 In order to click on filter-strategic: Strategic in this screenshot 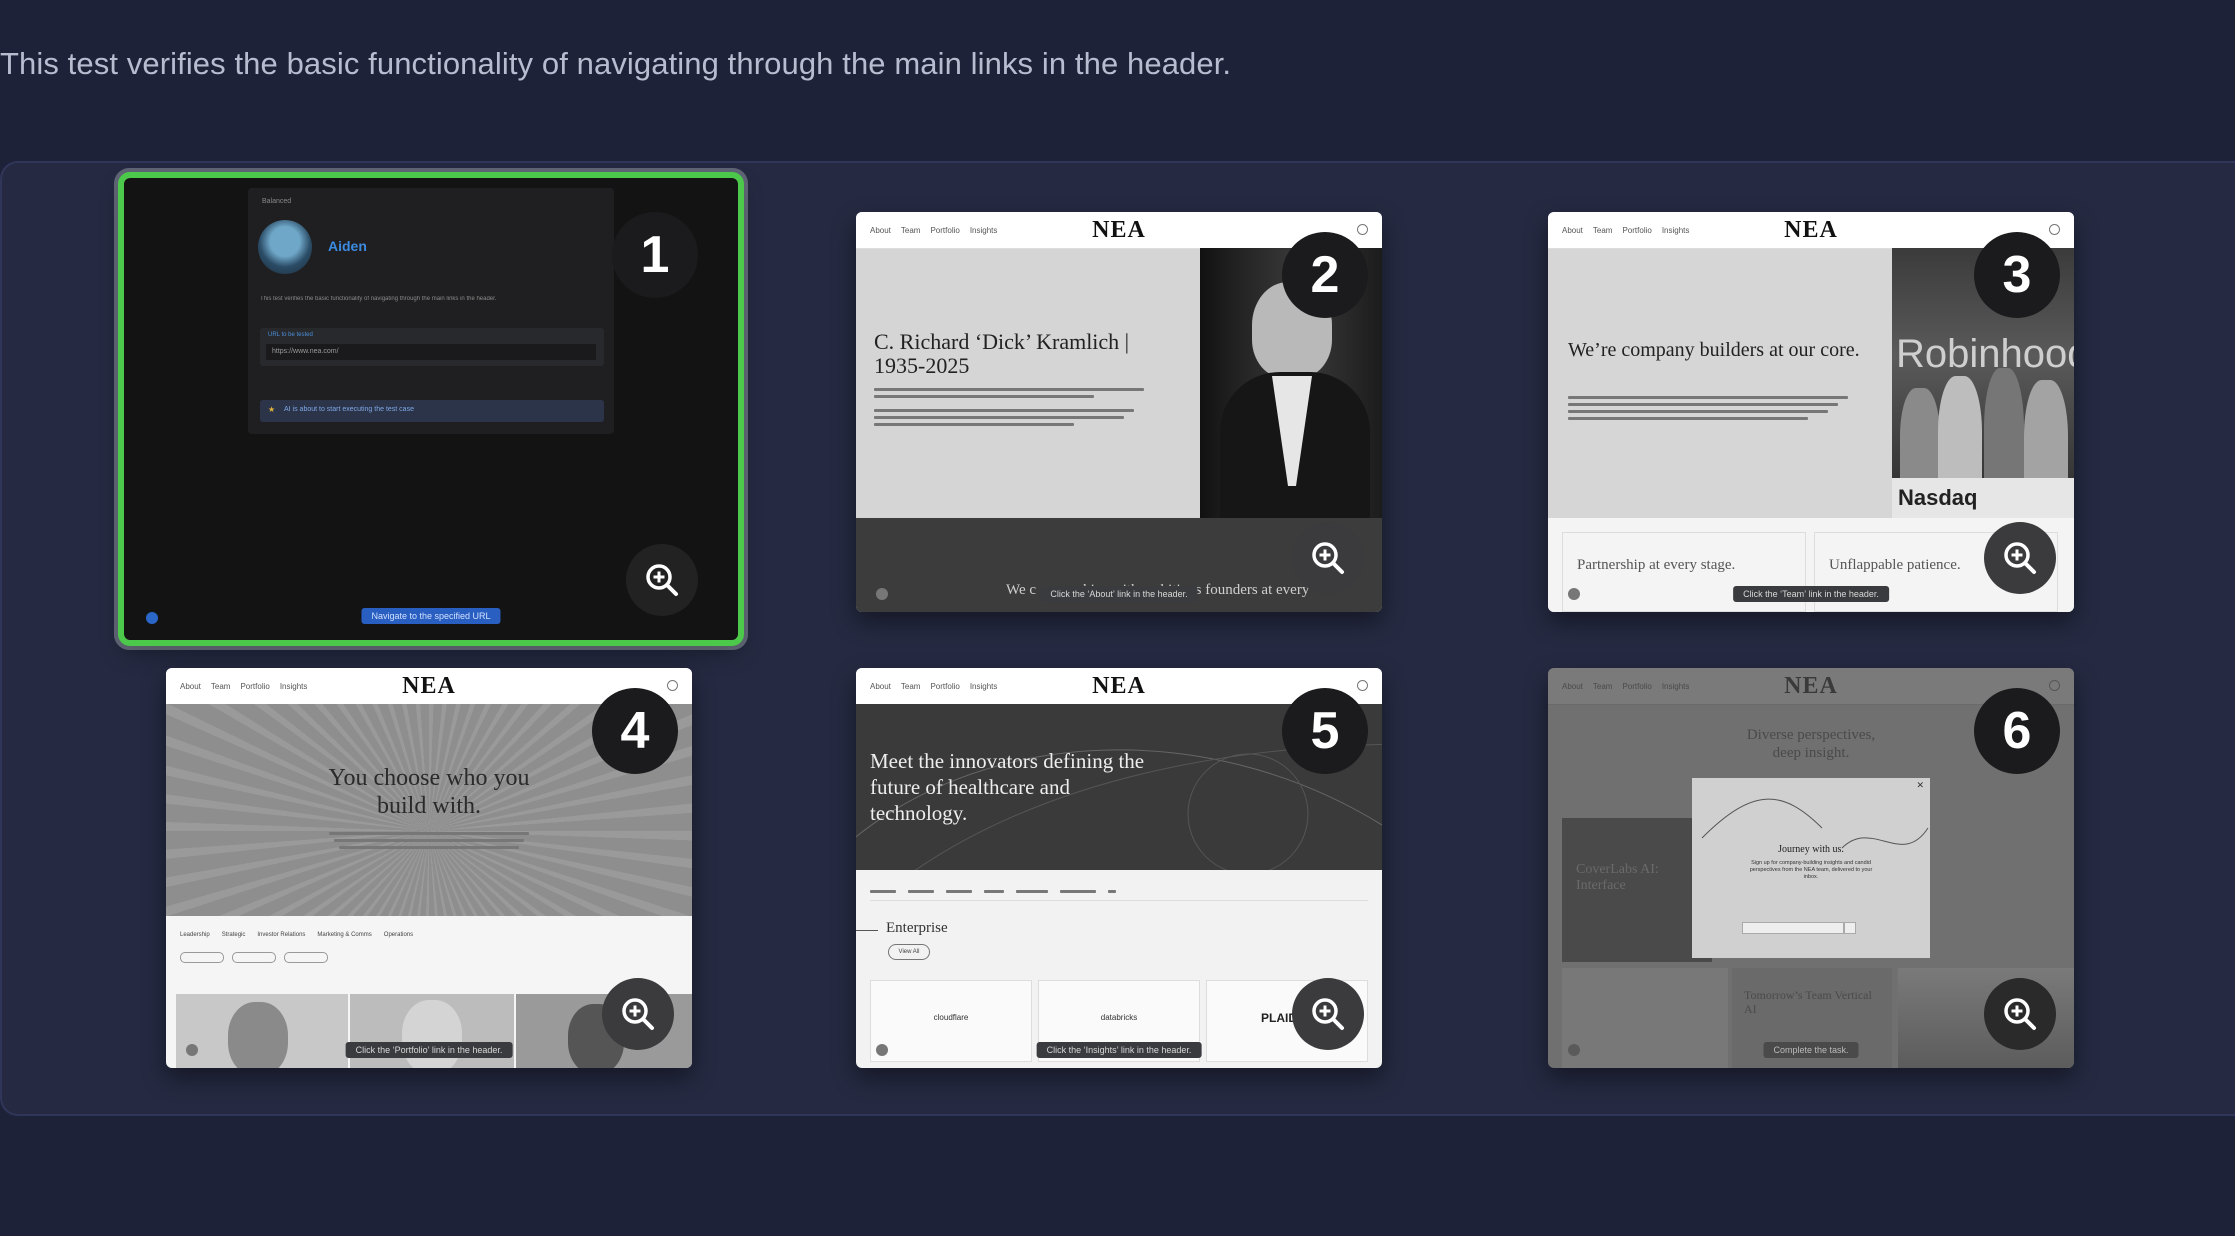, I will do `click(234, 935)`.